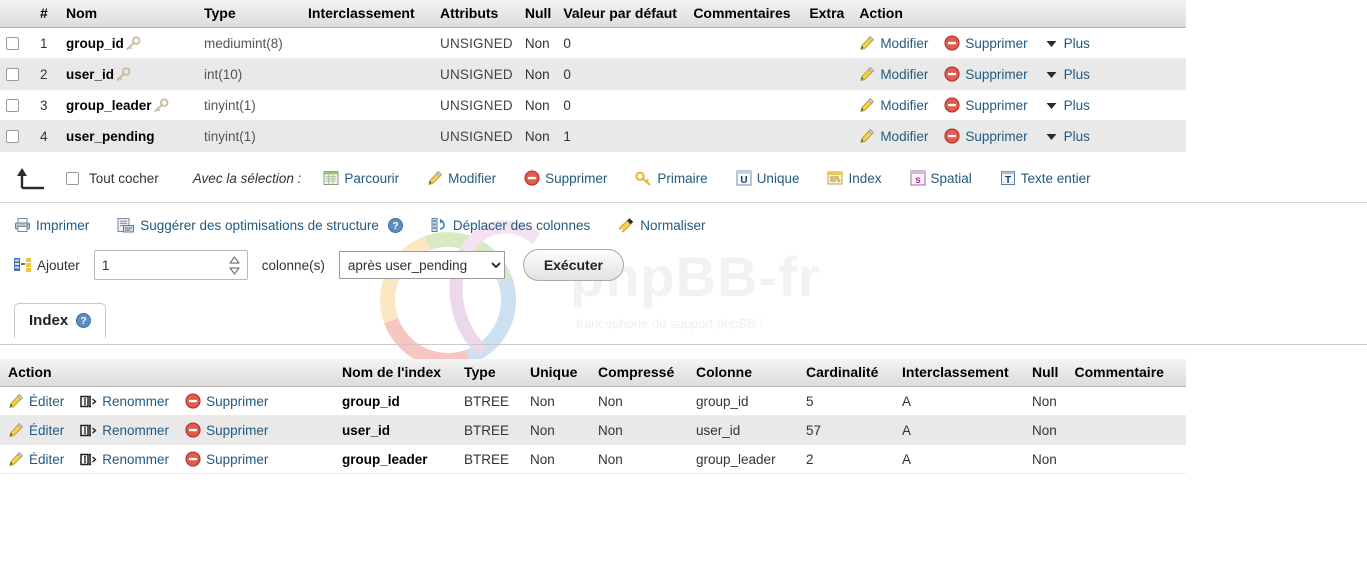  What do you see at coordinates (672, 225) in the screenshot?
I see `toolbar-link-normaliser-label: Normaliser` at bounding box center [672, 225].